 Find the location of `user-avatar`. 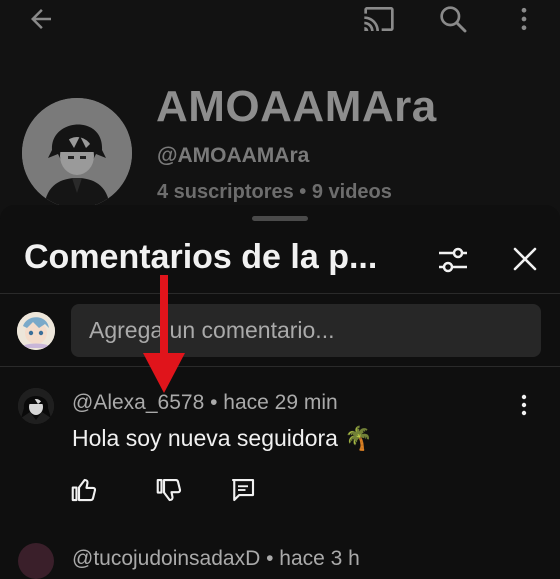

user-avatar is located at coordinates (36, 331).